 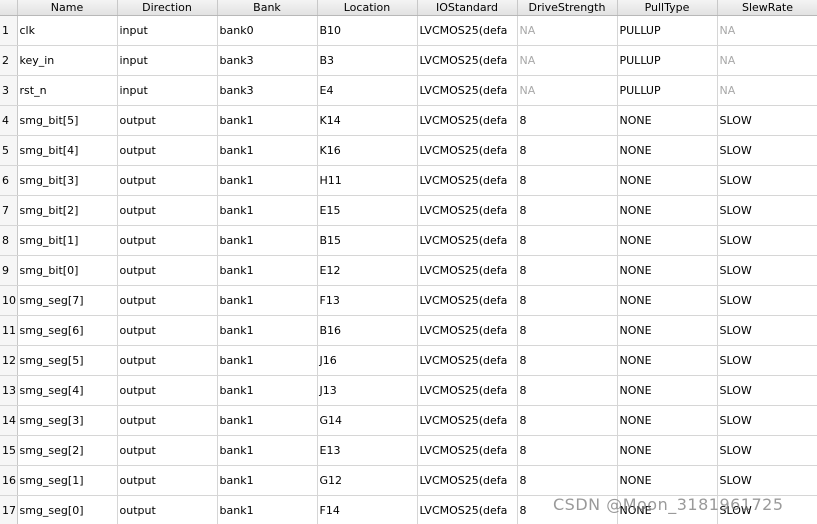 I want to click on cell-name: key_in, so click(x=67, y=60).